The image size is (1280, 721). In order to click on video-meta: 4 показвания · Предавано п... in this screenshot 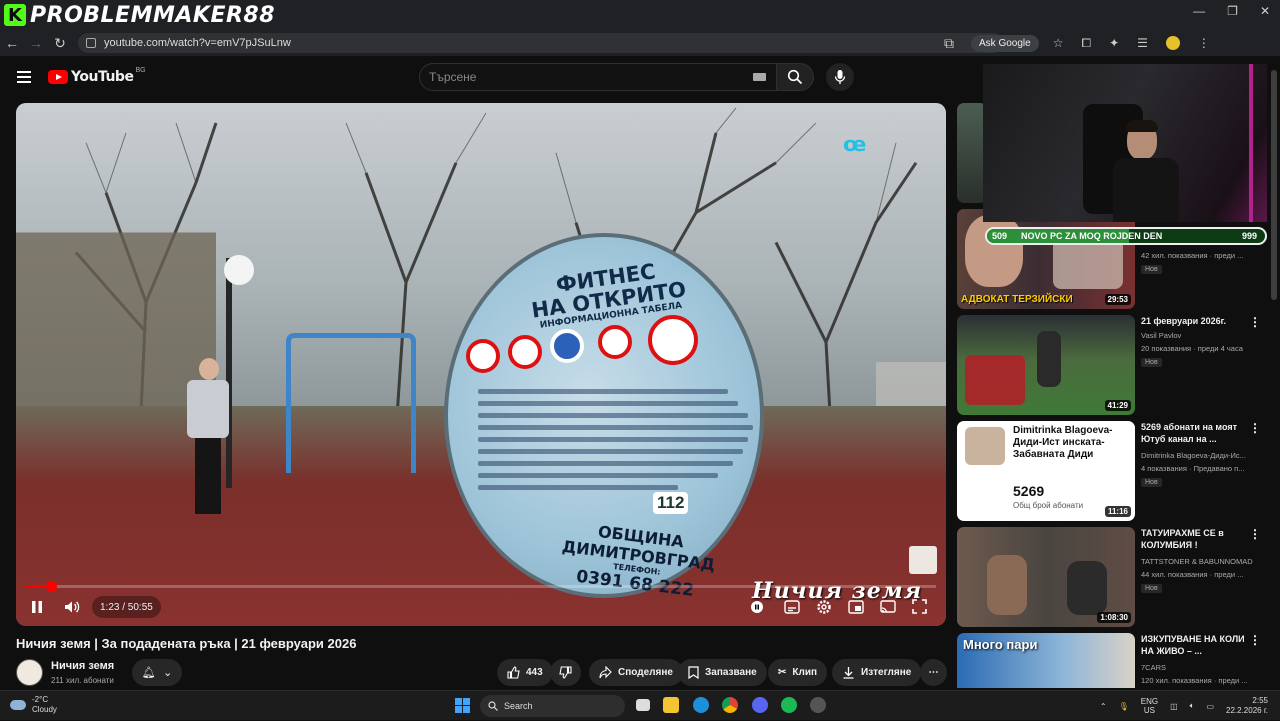, I will do `click(1193, 468)`.